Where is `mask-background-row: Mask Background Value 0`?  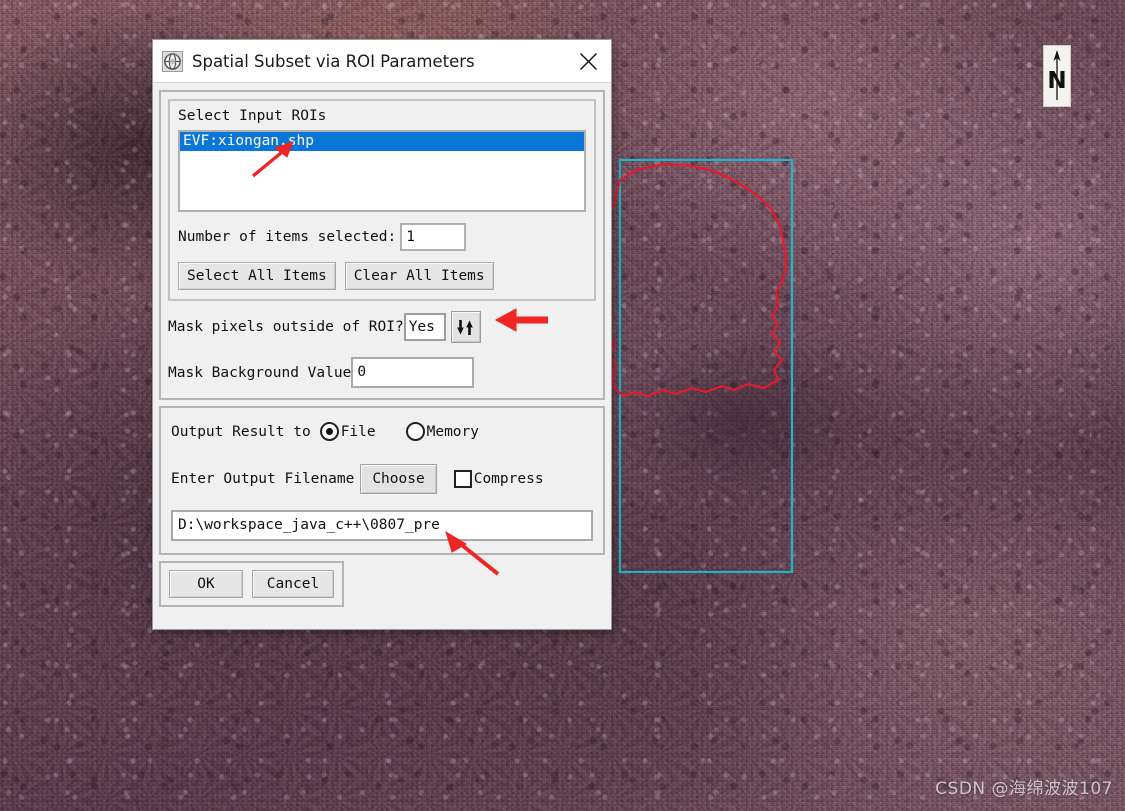 mask-background-row: Mask Background Value 0 is located at coordinates (382, 372).